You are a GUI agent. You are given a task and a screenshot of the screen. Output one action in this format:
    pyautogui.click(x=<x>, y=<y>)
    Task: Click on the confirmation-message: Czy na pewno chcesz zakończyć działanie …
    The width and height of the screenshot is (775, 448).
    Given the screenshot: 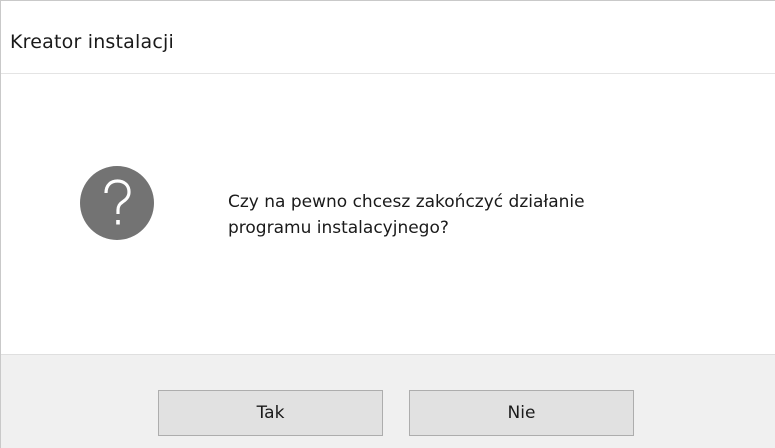 What is the action you would take?
    pyautogui.click(x=406, y=215)
    